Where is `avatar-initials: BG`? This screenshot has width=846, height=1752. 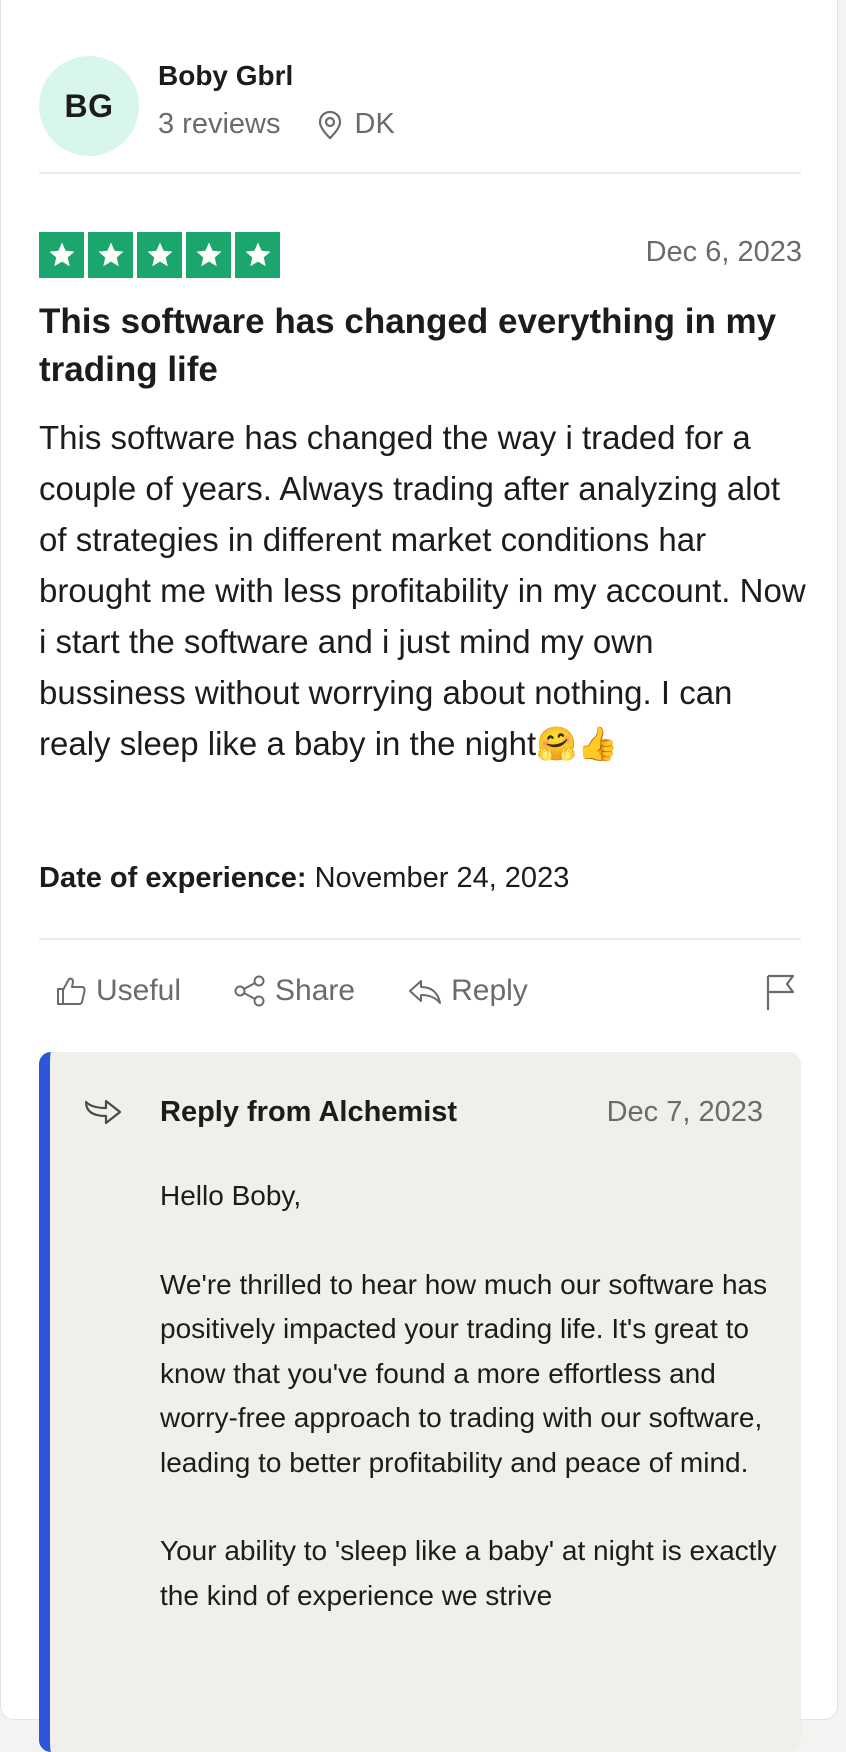
avatar-initials: BG is located at coordinates (89, 105).